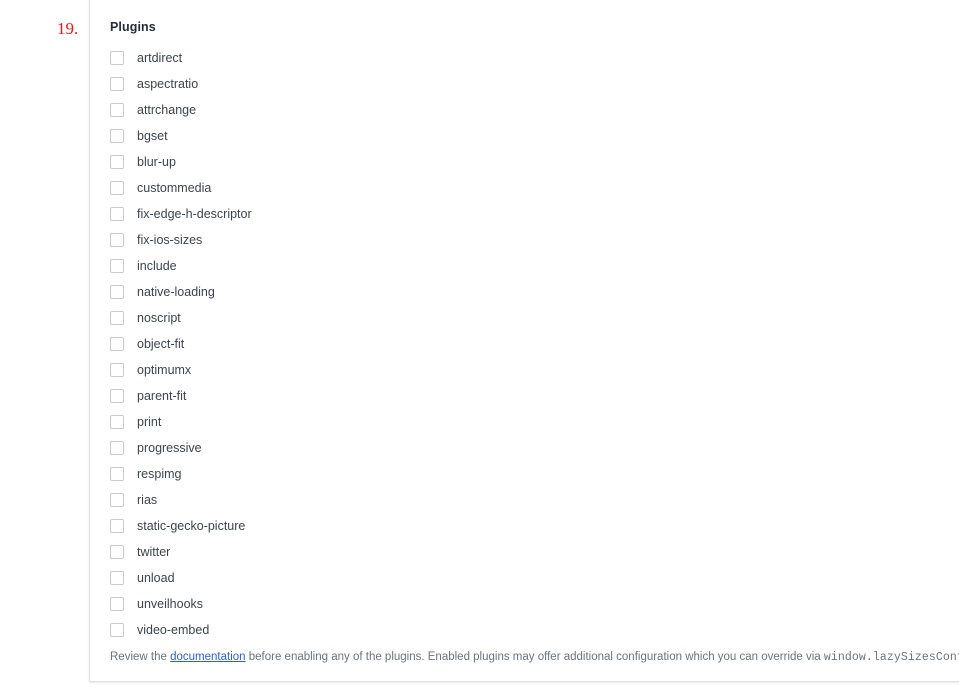 This screenshot has height=691, width=959. Describe the element at coordinates (534, 526) in the screenshot. I see `plugin-row: static-gecko-picture` at that location.